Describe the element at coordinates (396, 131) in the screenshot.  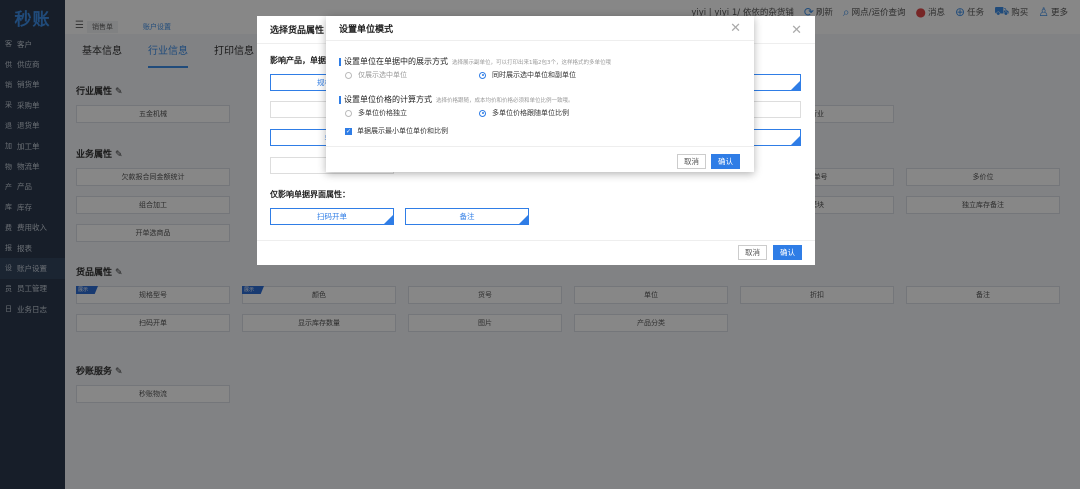
I see `show-min-unit-checkbox: ✓ 单据展示最小单位单价和比例` at that location.